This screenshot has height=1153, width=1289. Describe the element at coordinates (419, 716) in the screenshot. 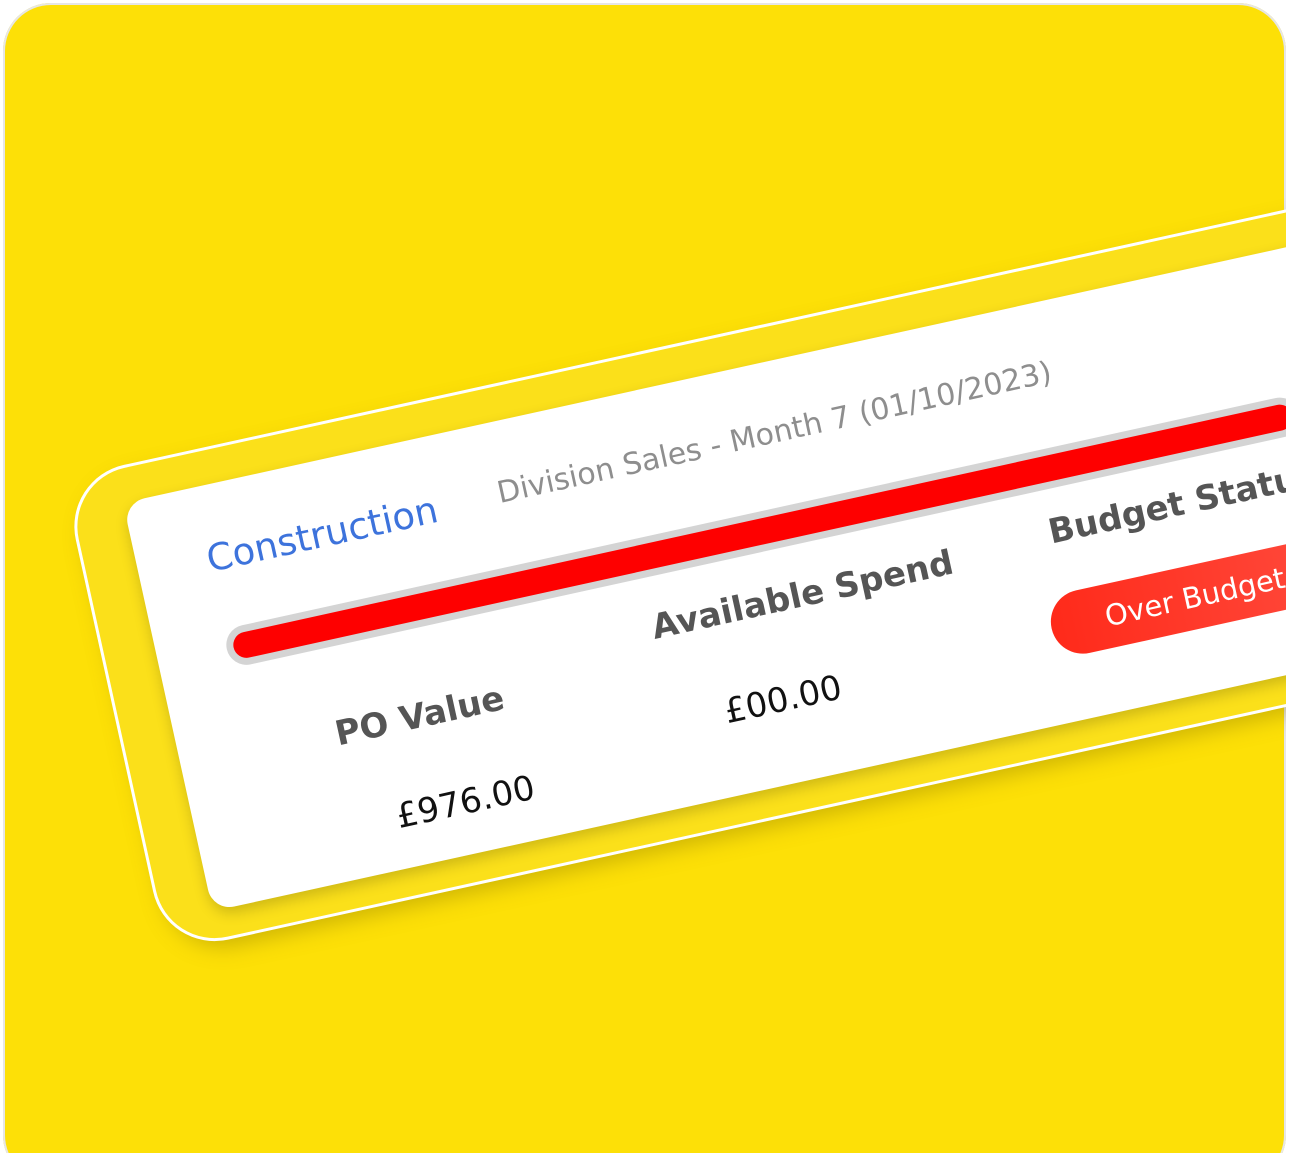

I see `po-value-label: PO Value` at that location.